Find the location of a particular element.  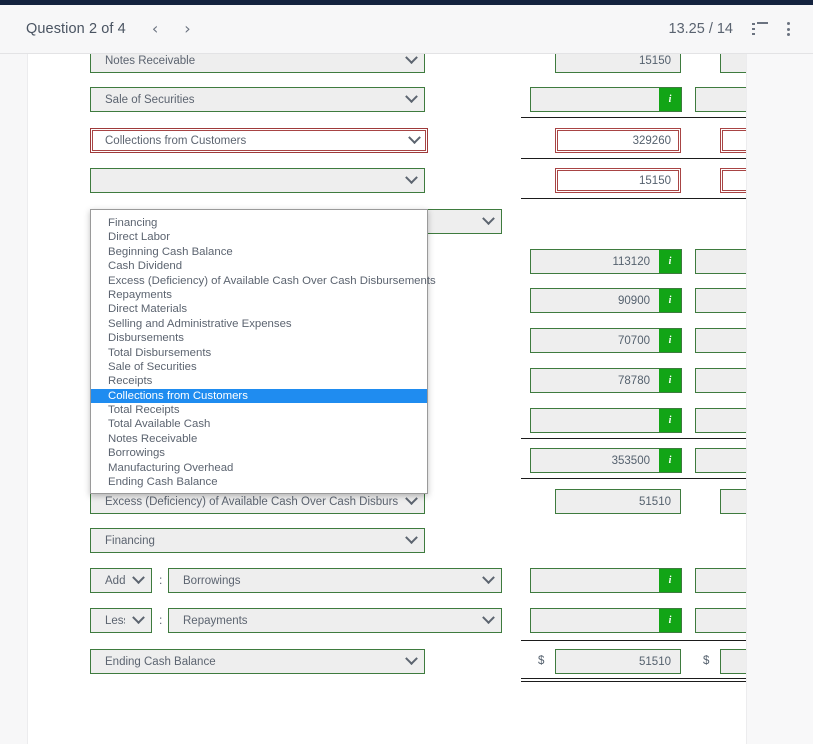

amount-input-col2-9: i is located at coordinates (720, 420).